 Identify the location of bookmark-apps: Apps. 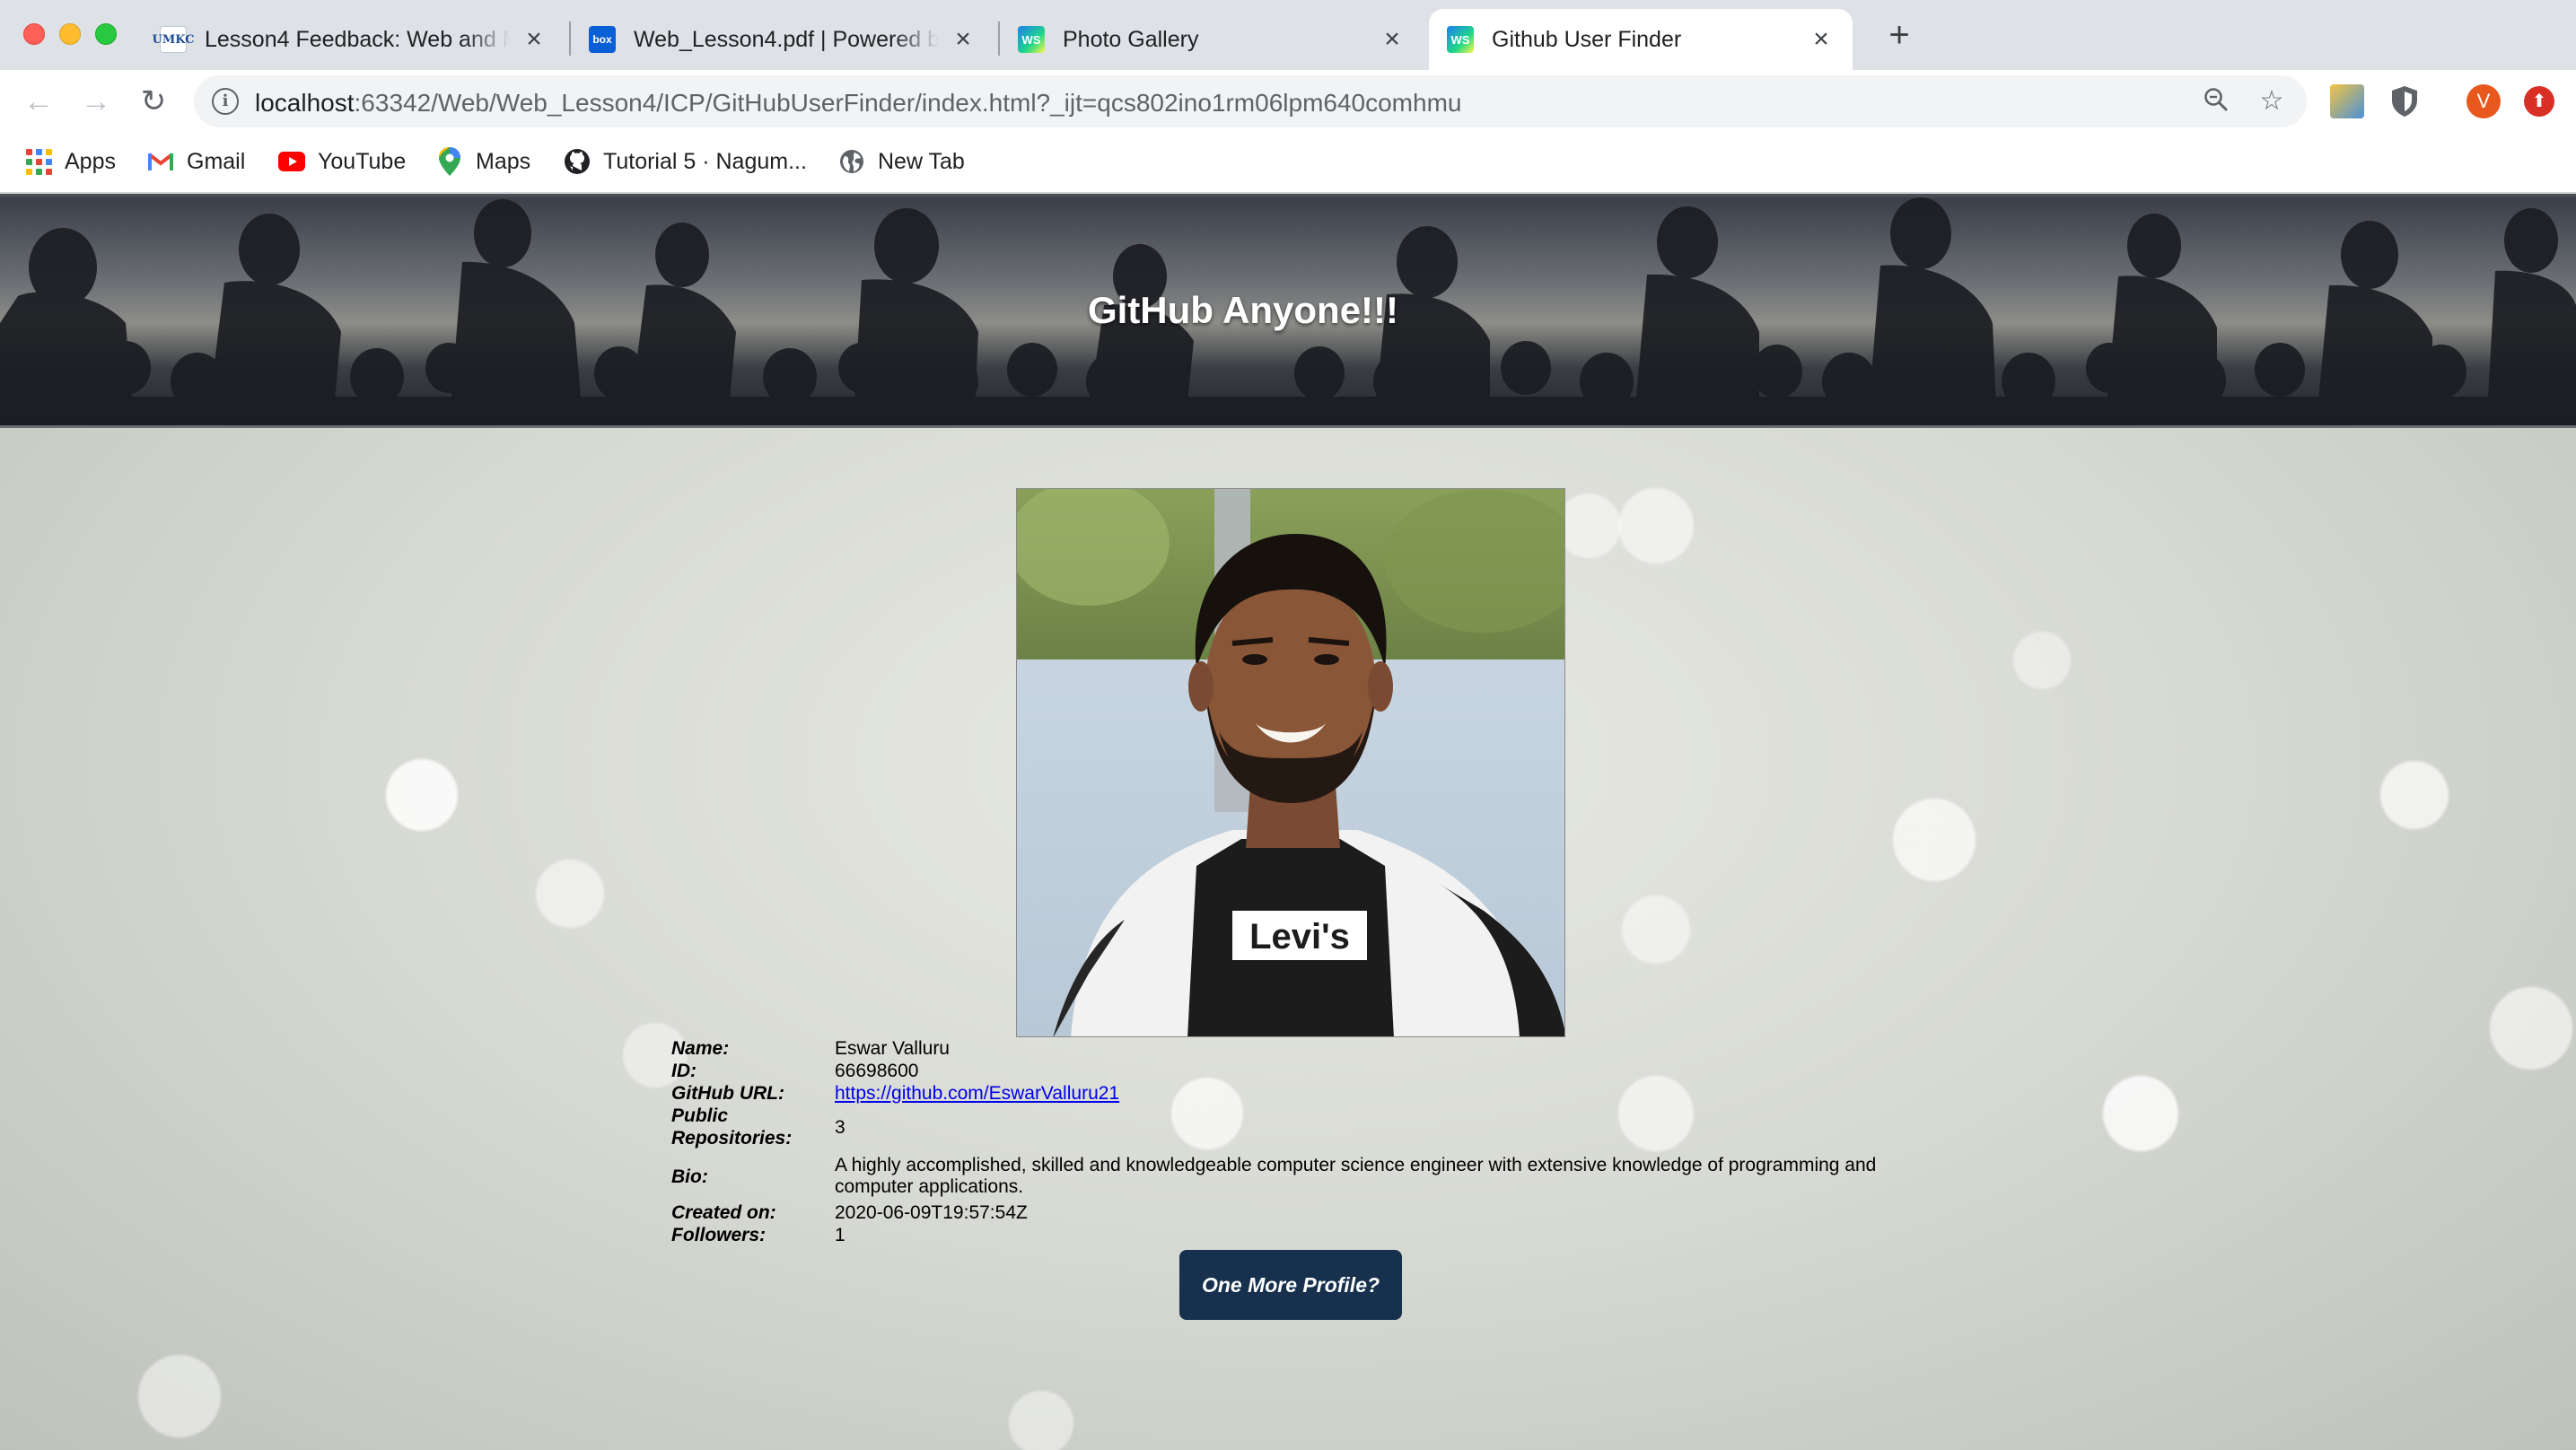
(70, 161).